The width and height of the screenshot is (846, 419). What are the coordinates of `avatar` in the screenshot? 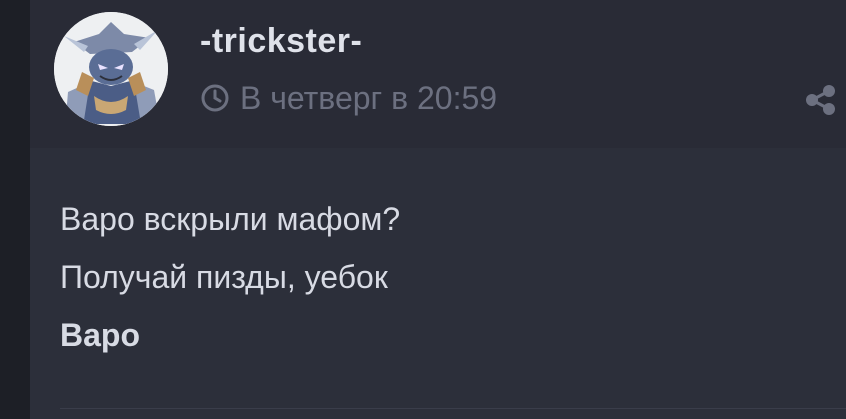 It's located at (111, 69).